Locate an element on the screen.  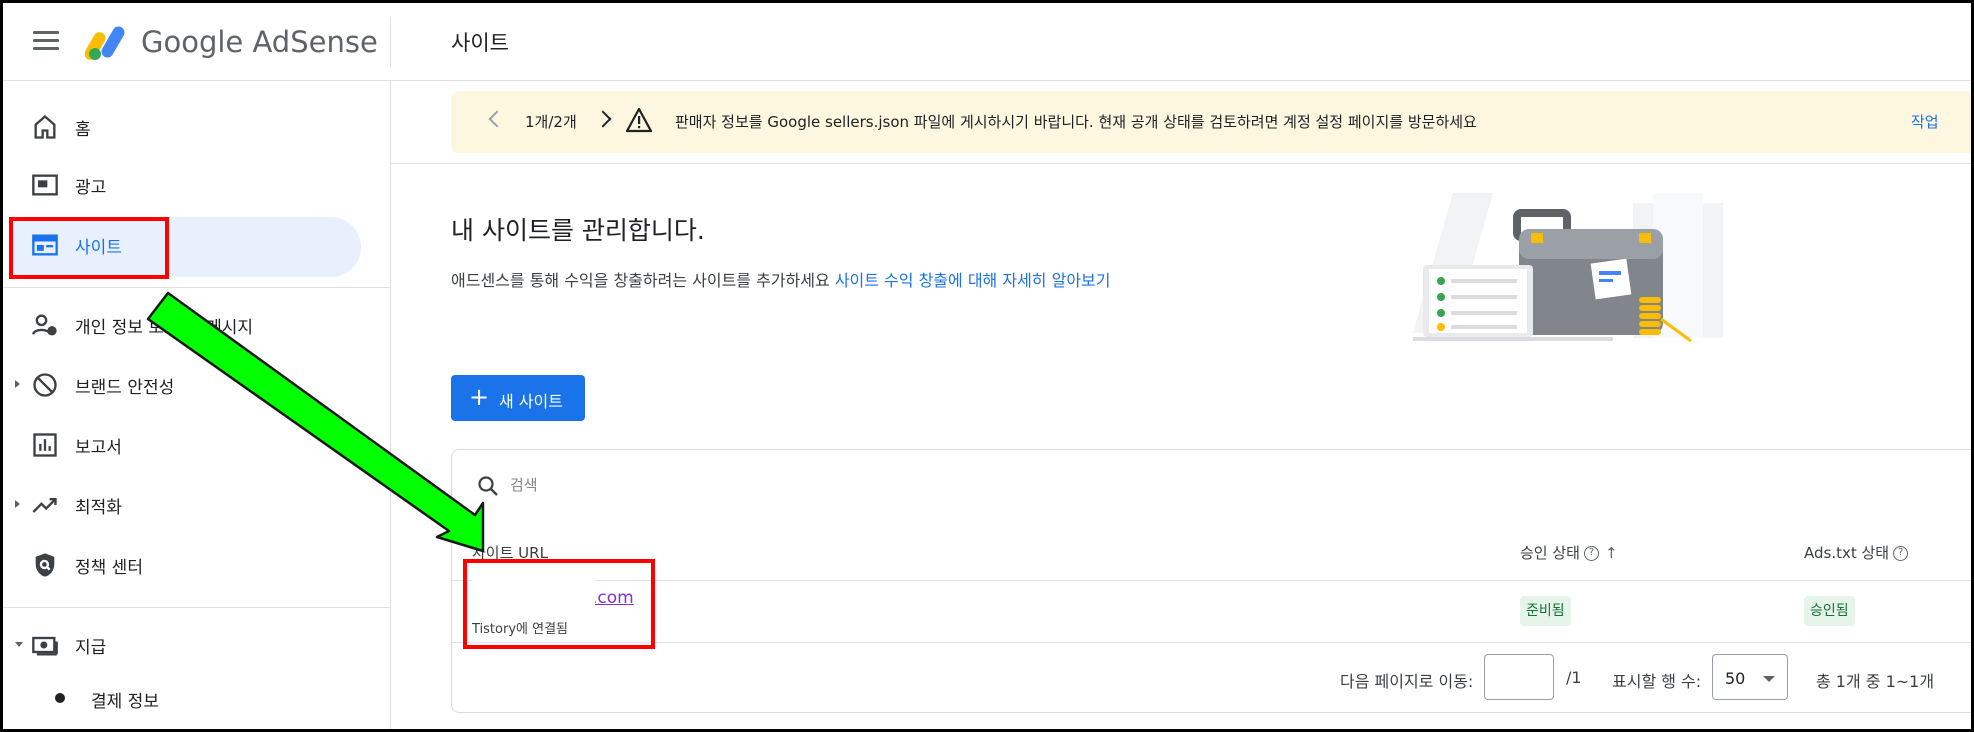
sidebar-item-label: 홈 is located at coordinates (83, 130).